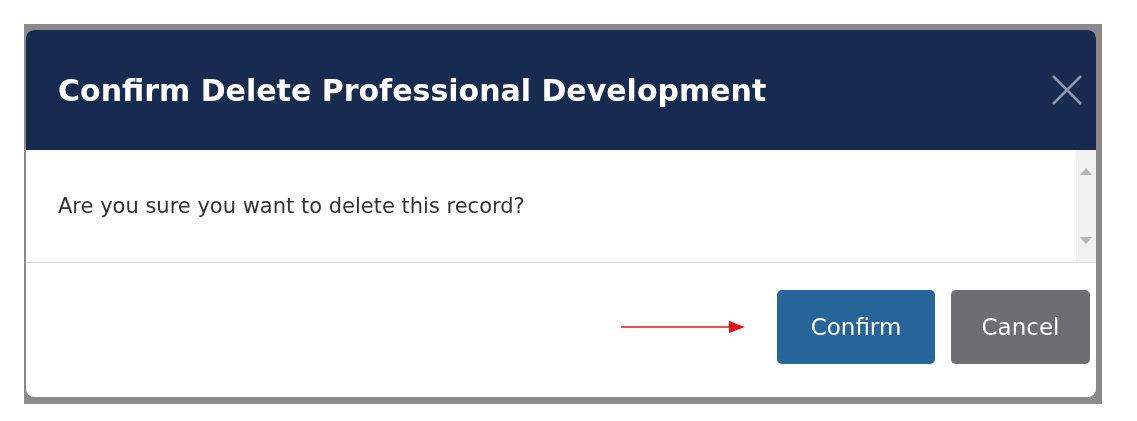 The height and width of the screenshot is (421, 1137). I want to click on confirmation-message: Are you sure you want to delete this record?, so click(291, 206).